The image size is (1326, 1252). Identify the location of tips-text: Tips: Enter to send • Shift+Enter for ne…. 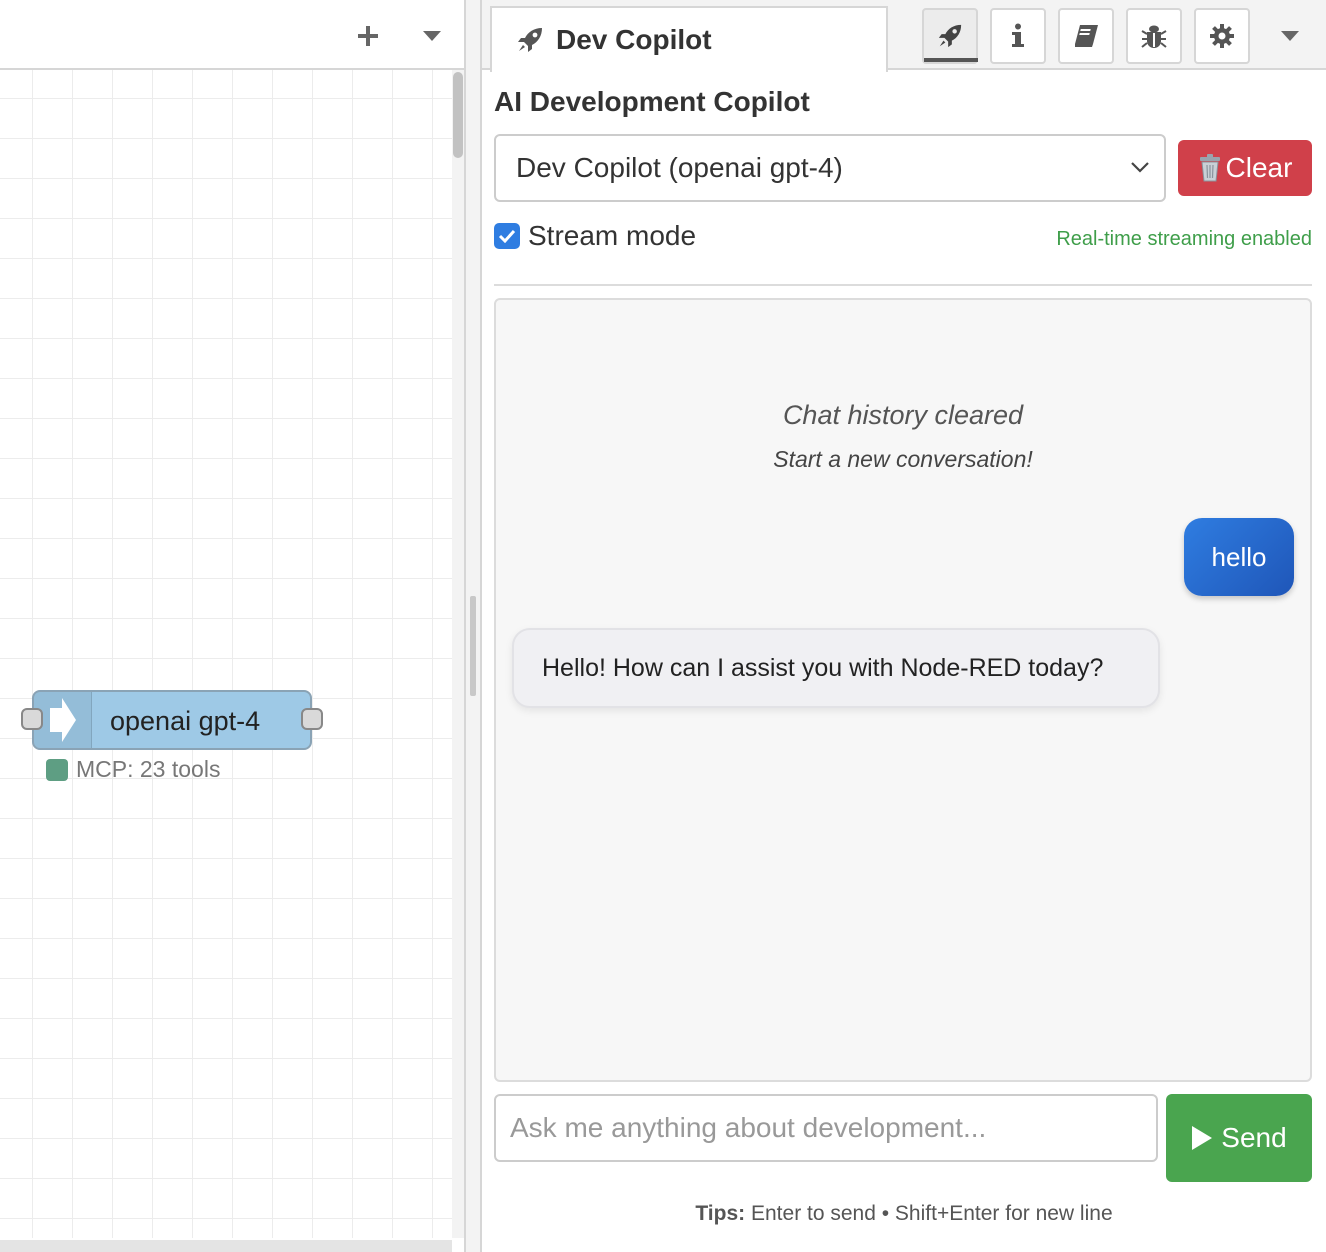
(904, 1214).